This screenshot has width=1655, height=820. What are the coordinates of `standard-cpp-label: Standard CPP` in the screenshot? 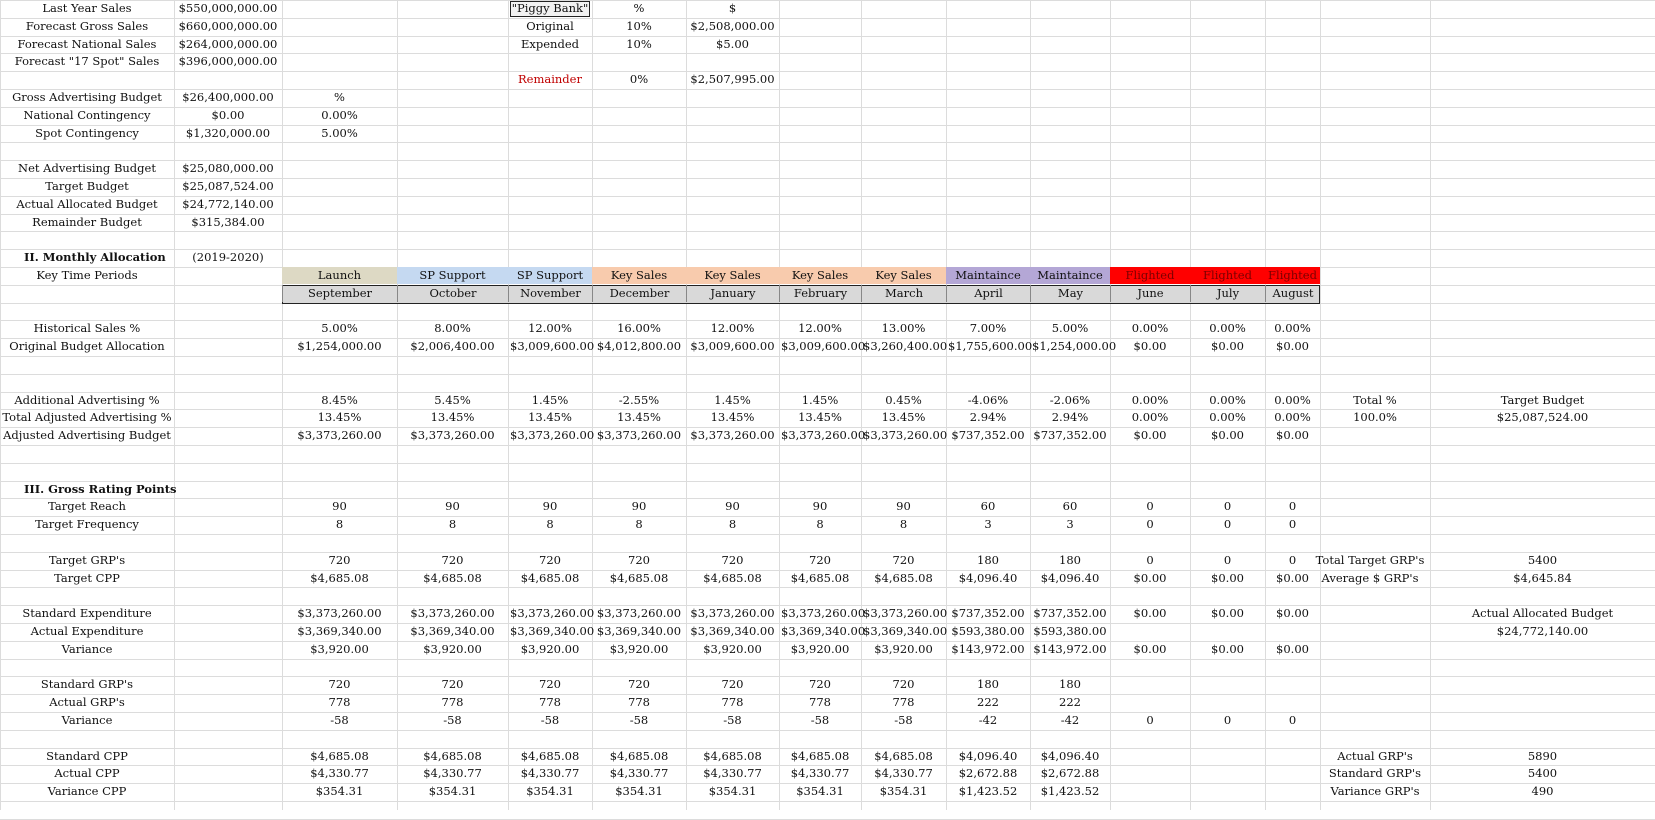 It's located at (87, 756).